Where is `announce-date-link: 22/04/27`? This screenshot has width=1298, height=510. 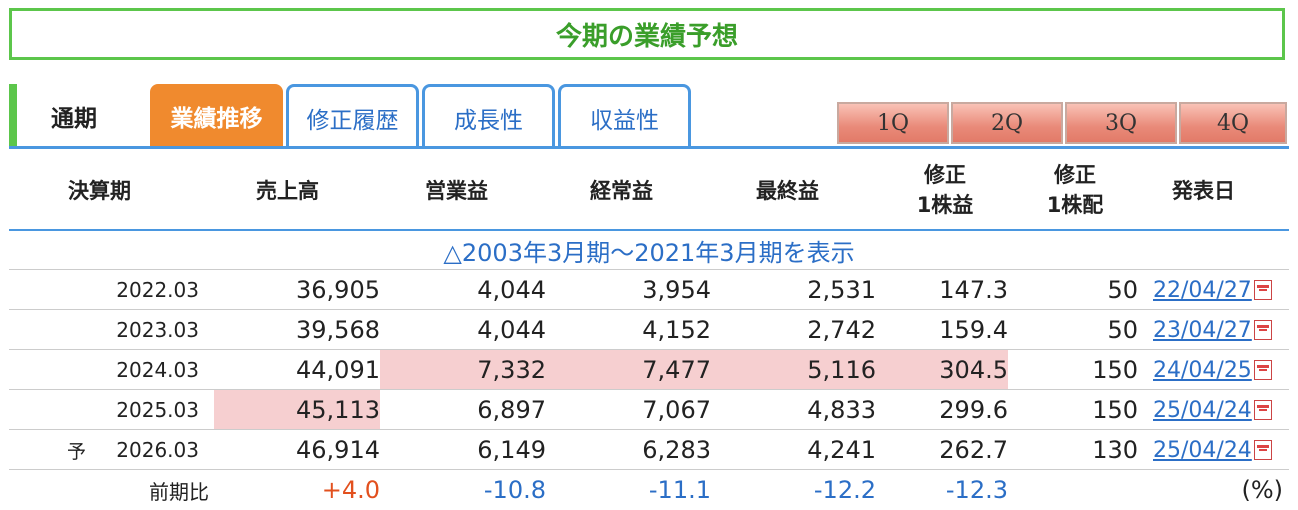 announce-date-link: 22/04/27 is located at coordinates (1221, 290).